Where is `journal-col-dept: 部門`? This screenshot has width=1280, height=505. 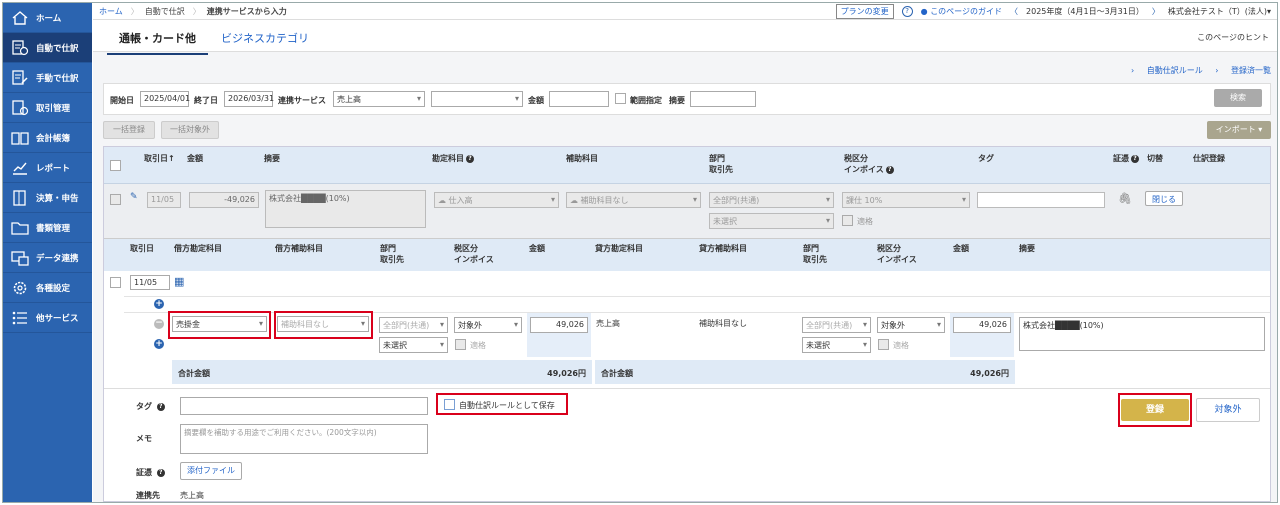 journal-col-dept: 部門 is located at coordinates (388, 248).